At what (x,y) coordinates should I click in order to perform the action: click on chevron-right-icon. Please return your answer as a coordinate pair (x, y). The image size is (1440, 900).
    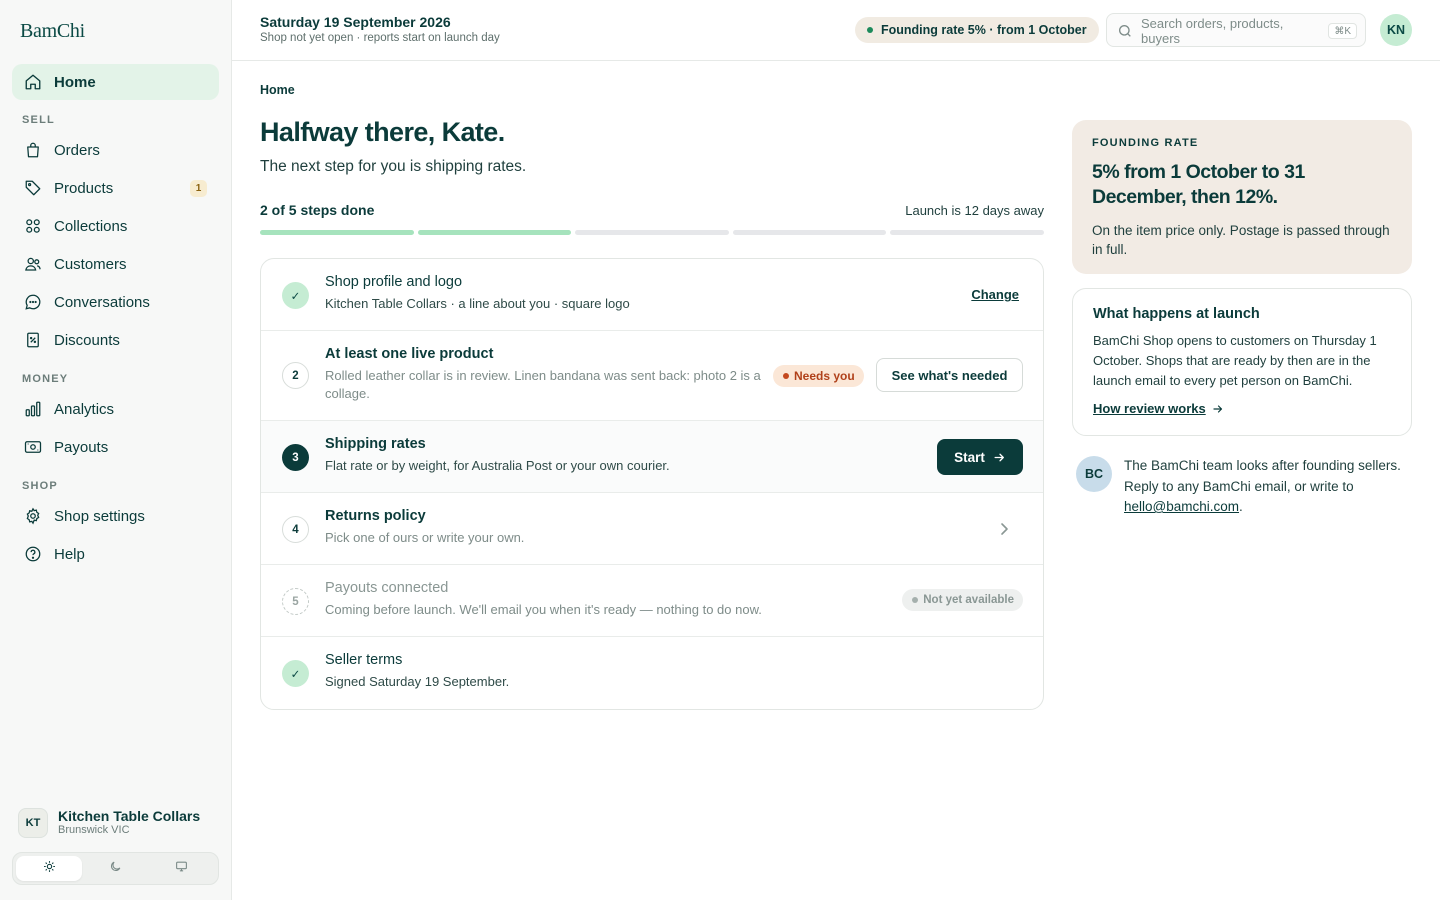
    Looking at the image, I should click on (1004, 529).